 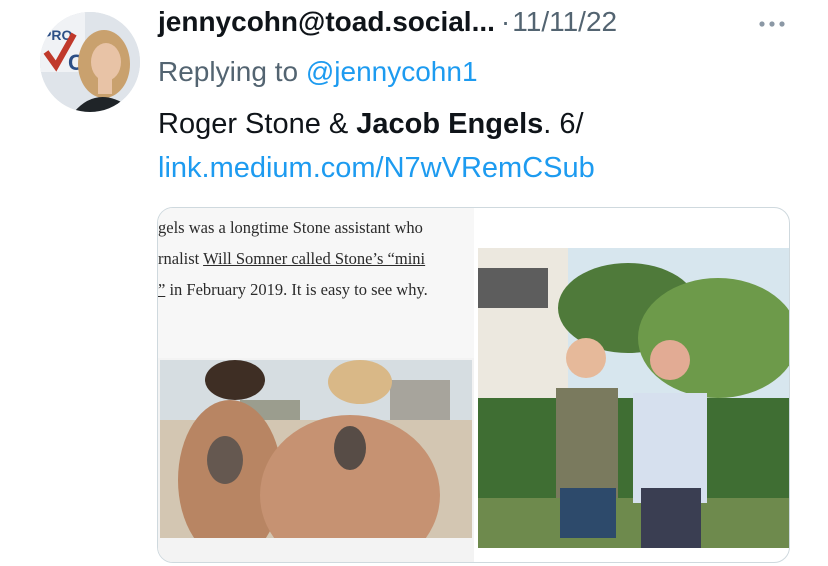 I want to click on article-line-1: gels was a longtime Stone assistant who, so click(x=290, y=227).